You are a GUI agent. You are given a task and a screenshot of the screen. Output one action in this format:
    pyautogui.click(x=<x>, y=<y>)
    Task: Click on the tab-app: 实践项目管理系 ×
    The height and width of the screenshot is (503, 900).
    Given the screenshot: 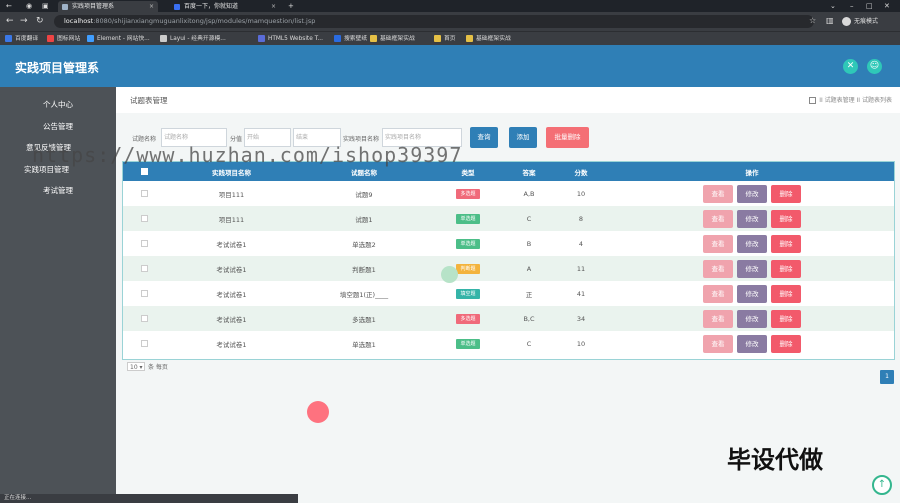 What is the action you would take?
    pyautogui.click(x=108, y=6)
    